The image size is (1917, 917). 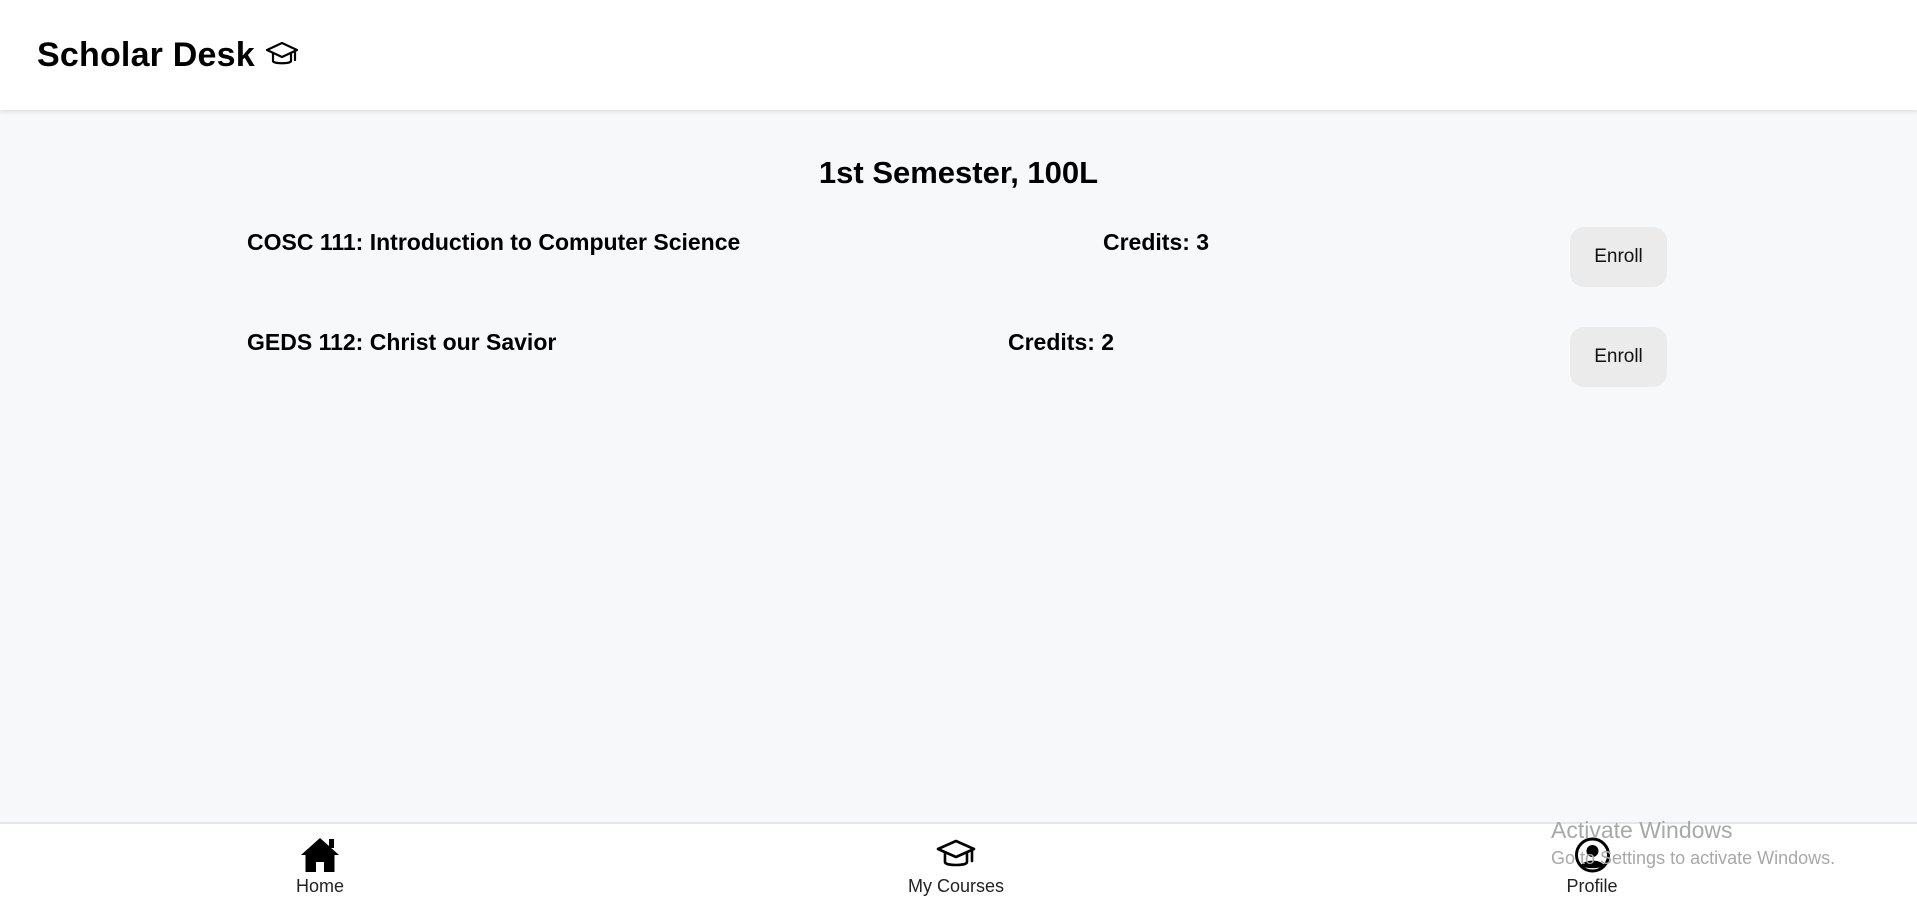 I want to click on course-credits: Credits: 3, so click(x=1156, y=242).